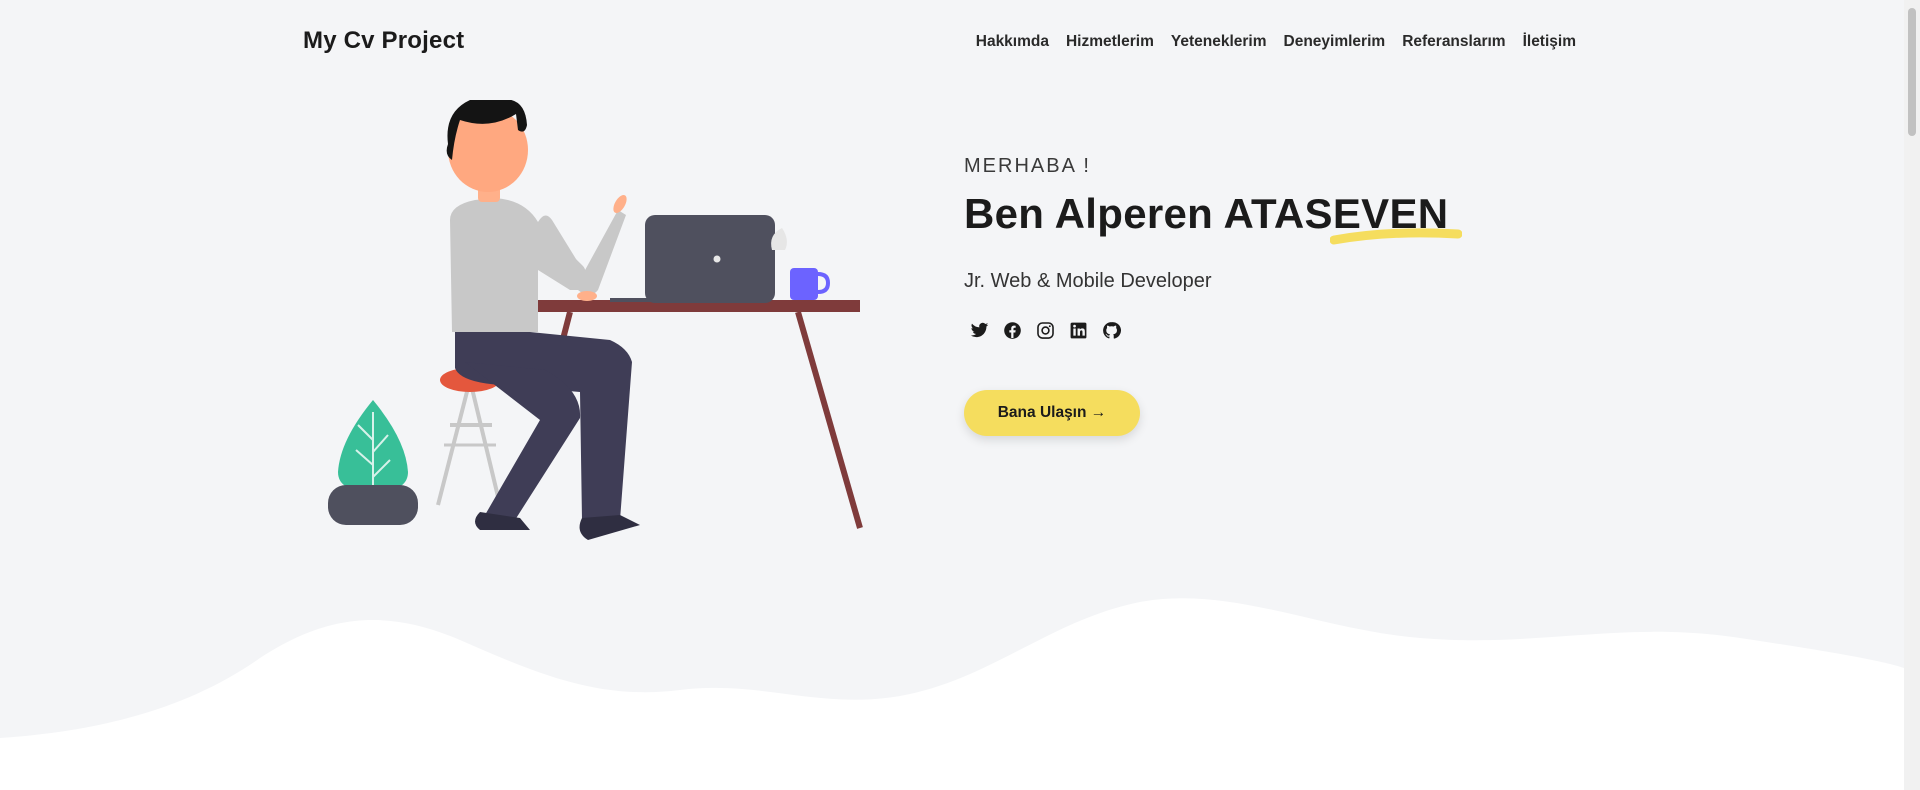  Describe the element at coordinates (469, 437) in the screenshot. I see `chair-icon` at that location.